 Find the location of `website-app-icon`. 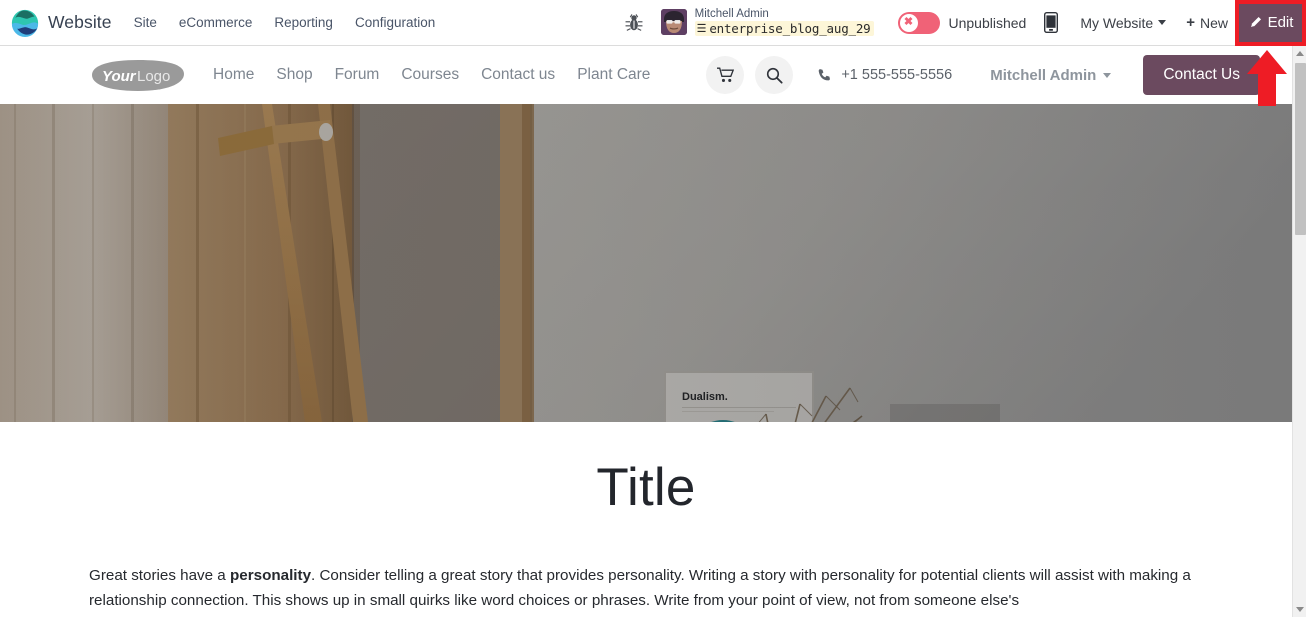

website-app-icon is located at coordinates (25, 23).